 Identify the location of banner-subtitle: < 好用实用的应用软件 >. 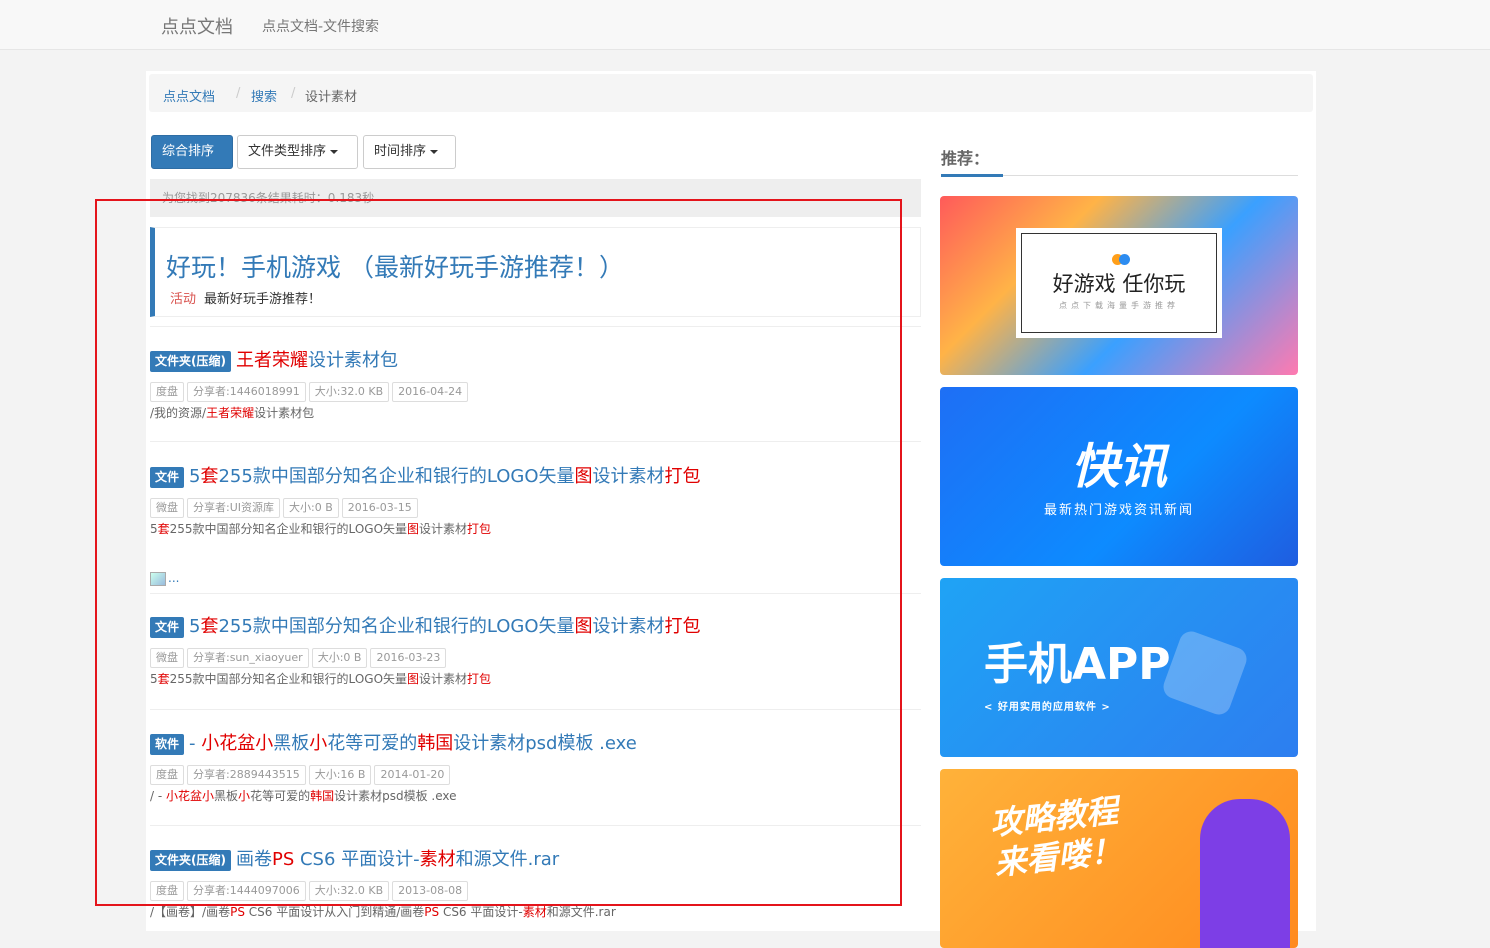
(1047, 707).